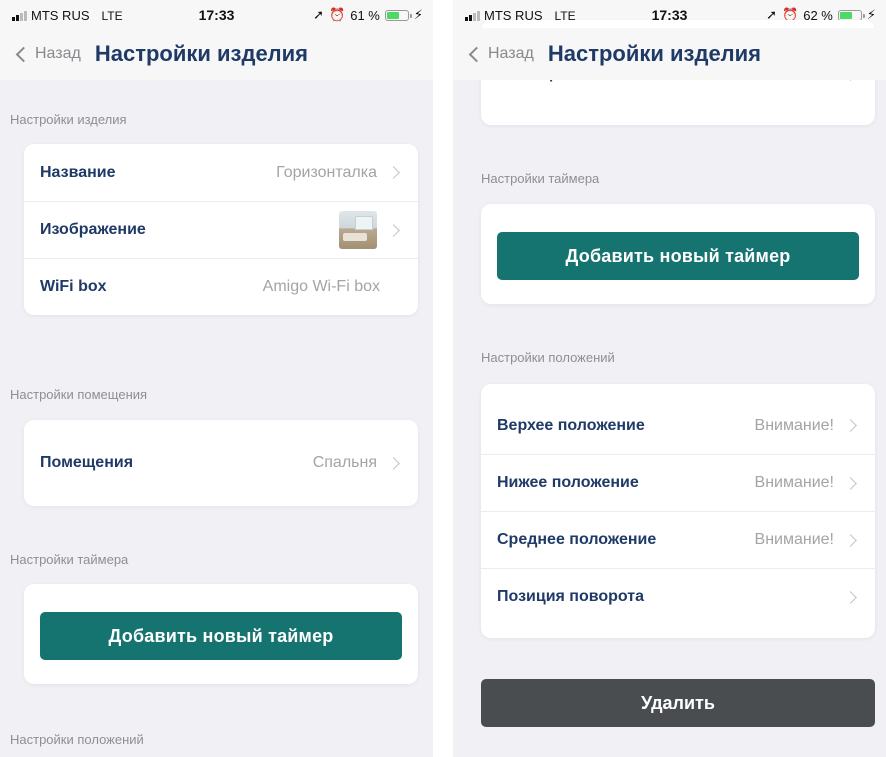 The width and height of the screenshot is (886, 757). I want to click on section-label-room: Настройки помещения, so click(79, 394).